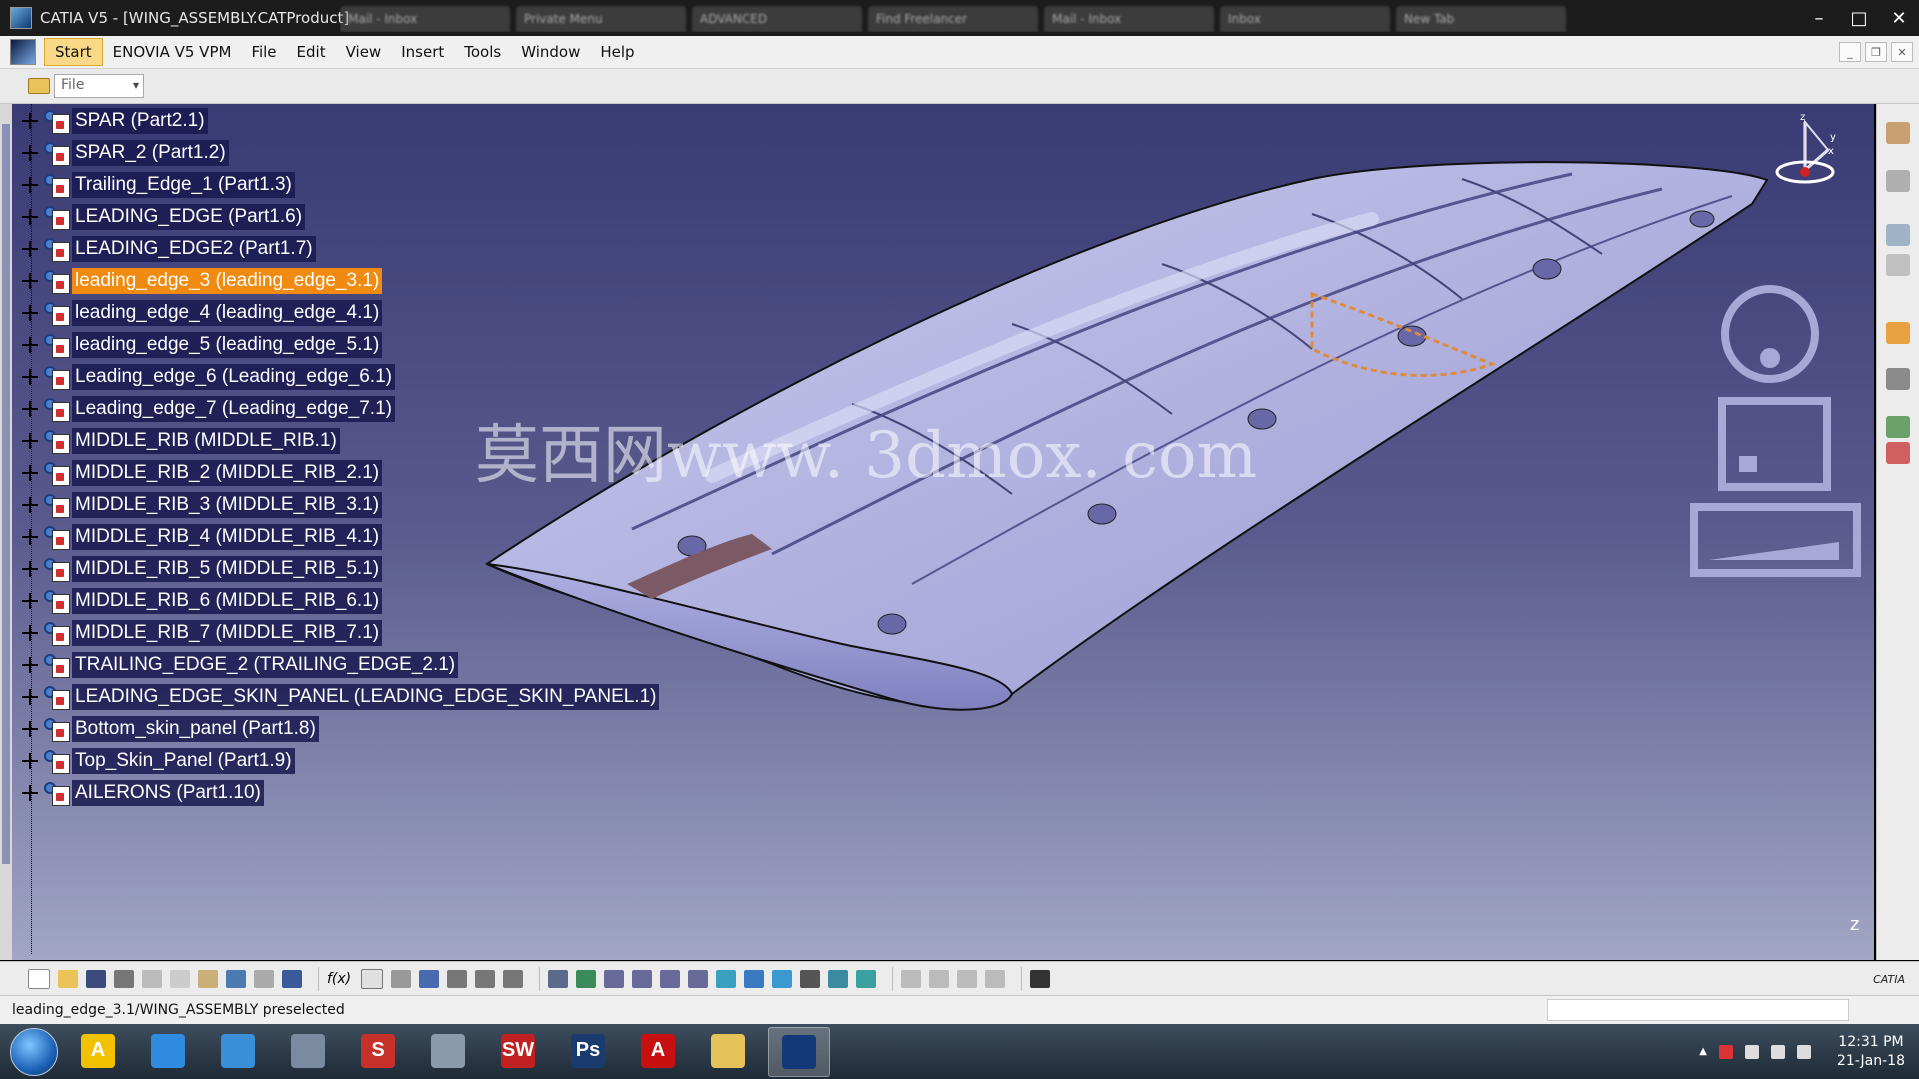 The height and width of the screenshot is (1079, 1919). What do you see at coordinates (550, 52) in the screenshot?
I see `menu-window: Window` at bounding box center [550, 52].